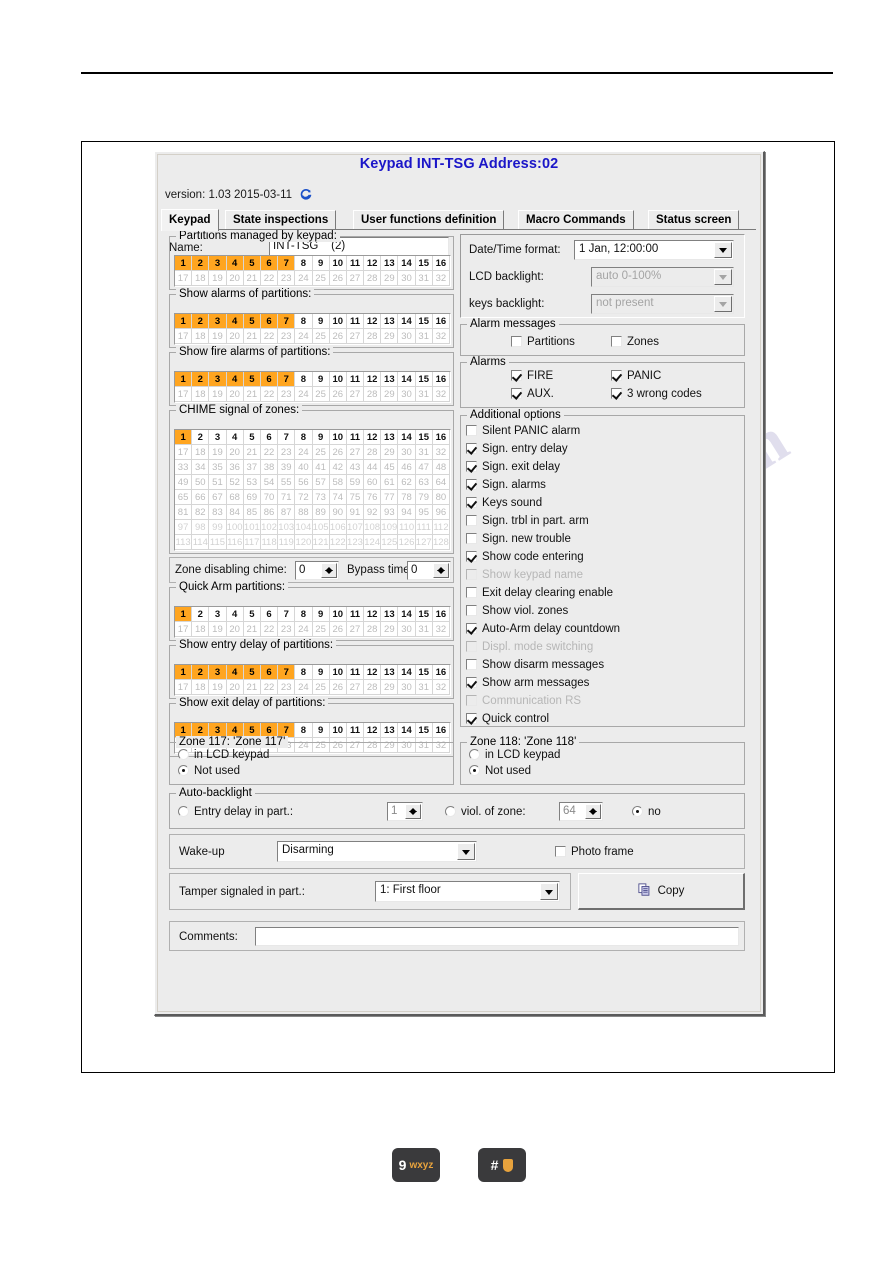 The image size is (893, 1263). What do you see at coordinates (201, 321) in the screenshot?
I see `grid-cell-2: 2` at bounding box center [201, 321].